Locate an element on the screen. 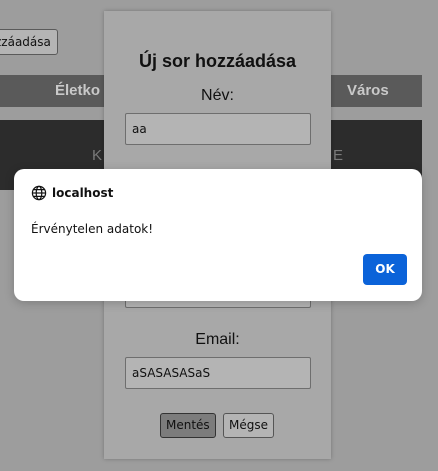 This screenshot has width=438, height=471. ok-button: OK is located at coordinates (385, 269).